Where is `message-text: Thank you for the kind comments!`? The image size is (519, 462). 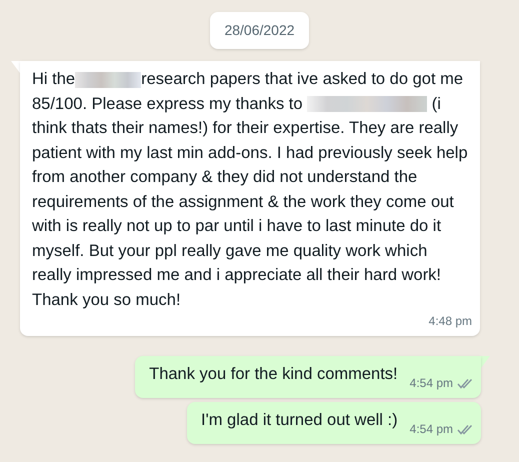
message-text: Thank you for the kind comments! is located at coordinates (273, 374).